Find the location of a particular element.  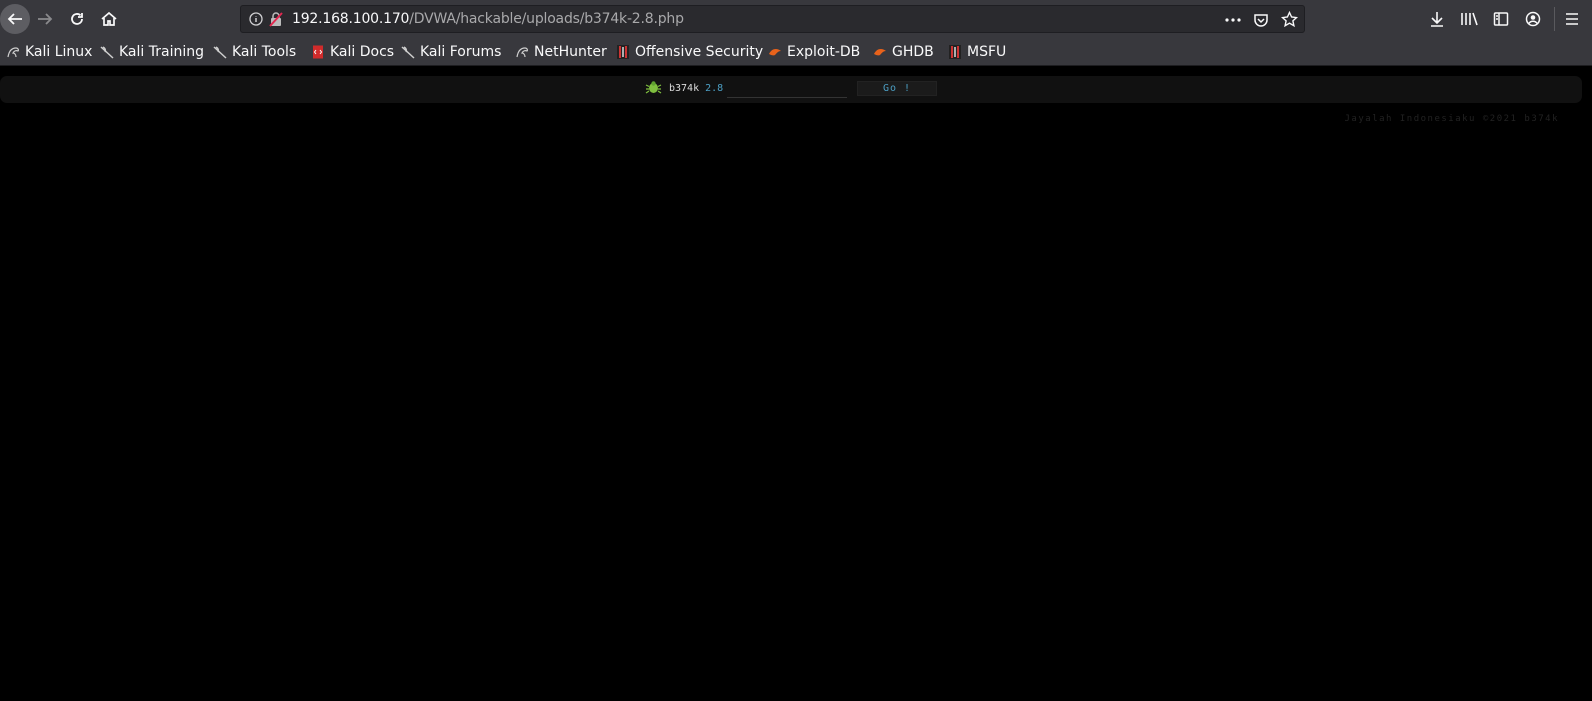

library-icon is located at coordinates (1469, 19).